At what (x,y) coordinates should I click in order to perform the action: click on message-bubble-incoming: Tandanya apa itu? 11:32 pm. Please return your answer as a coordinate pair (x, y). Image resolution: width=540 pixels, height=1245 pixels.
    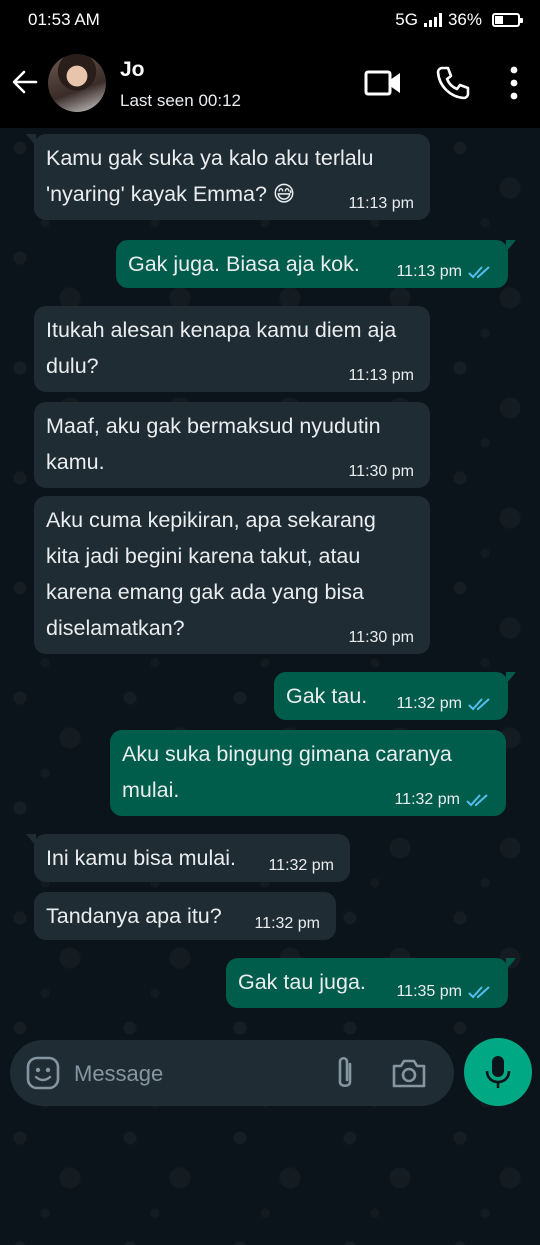
    Looking at the image, I should click on (185, 916).